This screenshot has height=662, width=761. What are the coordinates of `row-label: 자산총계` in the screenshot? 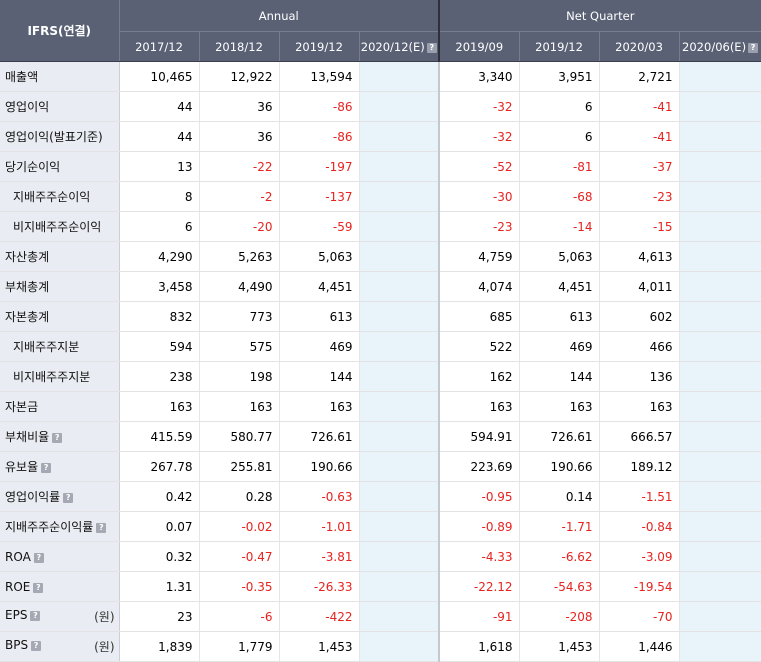 It's located at (27, 257).